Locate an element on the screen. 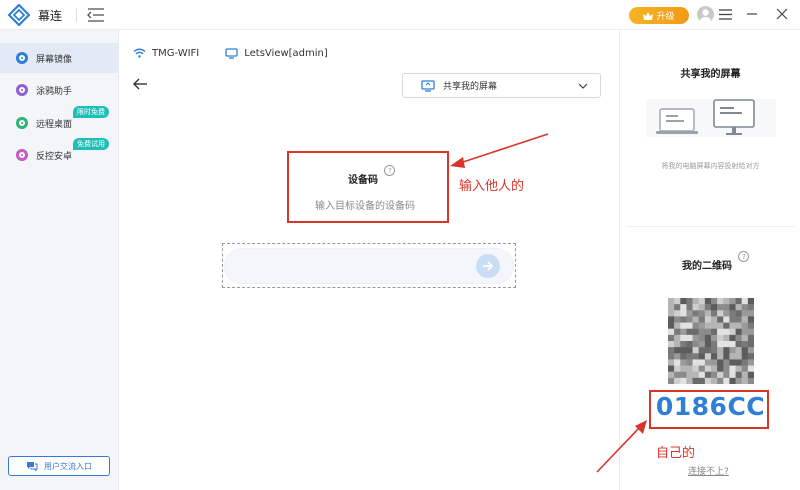 The image size is (800, 490). user-community-button: 用户交流入口 is located at coordinates (59, 466).